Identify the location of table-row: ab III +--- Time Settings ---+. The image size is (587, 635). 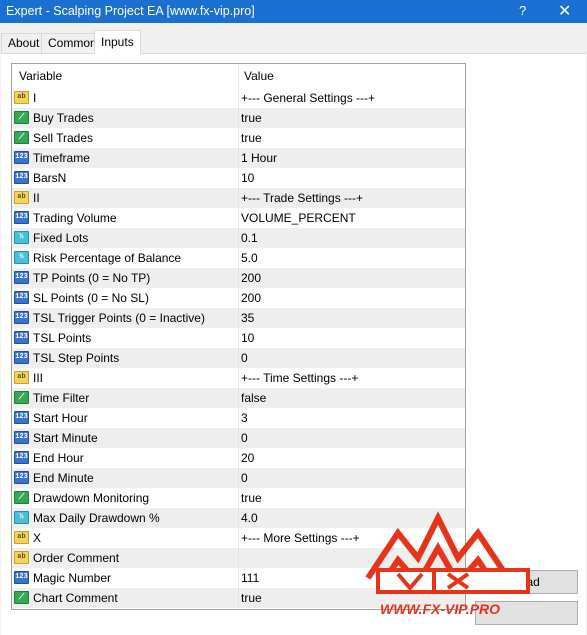
(238, 378).